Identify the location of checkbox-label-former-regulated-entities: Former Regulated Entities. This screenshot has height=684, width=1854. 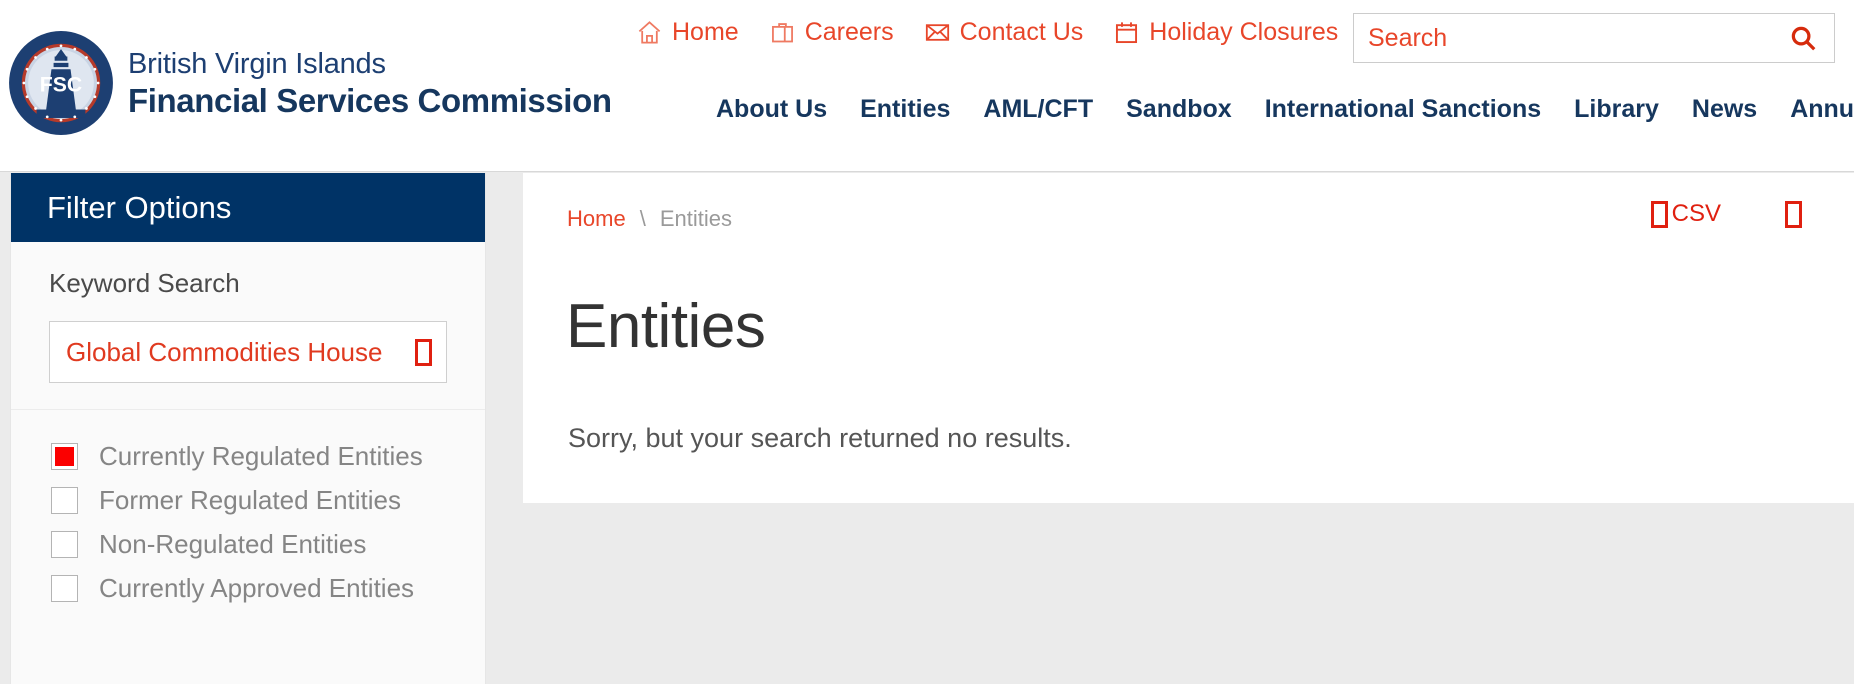
(250, 499).